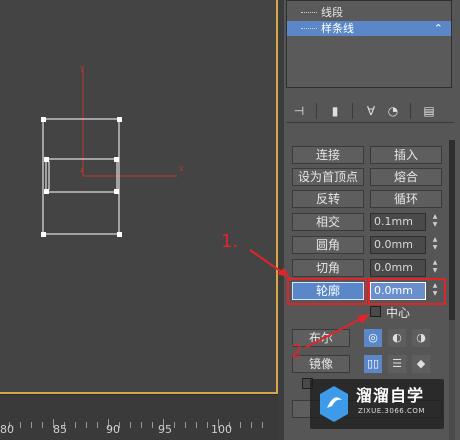 The height and width of the screenshot is (440, 460). Describe the element at coordinates (398, 245) in the screenshot. I see `fillet-spinner: 0.0mm` at that location.